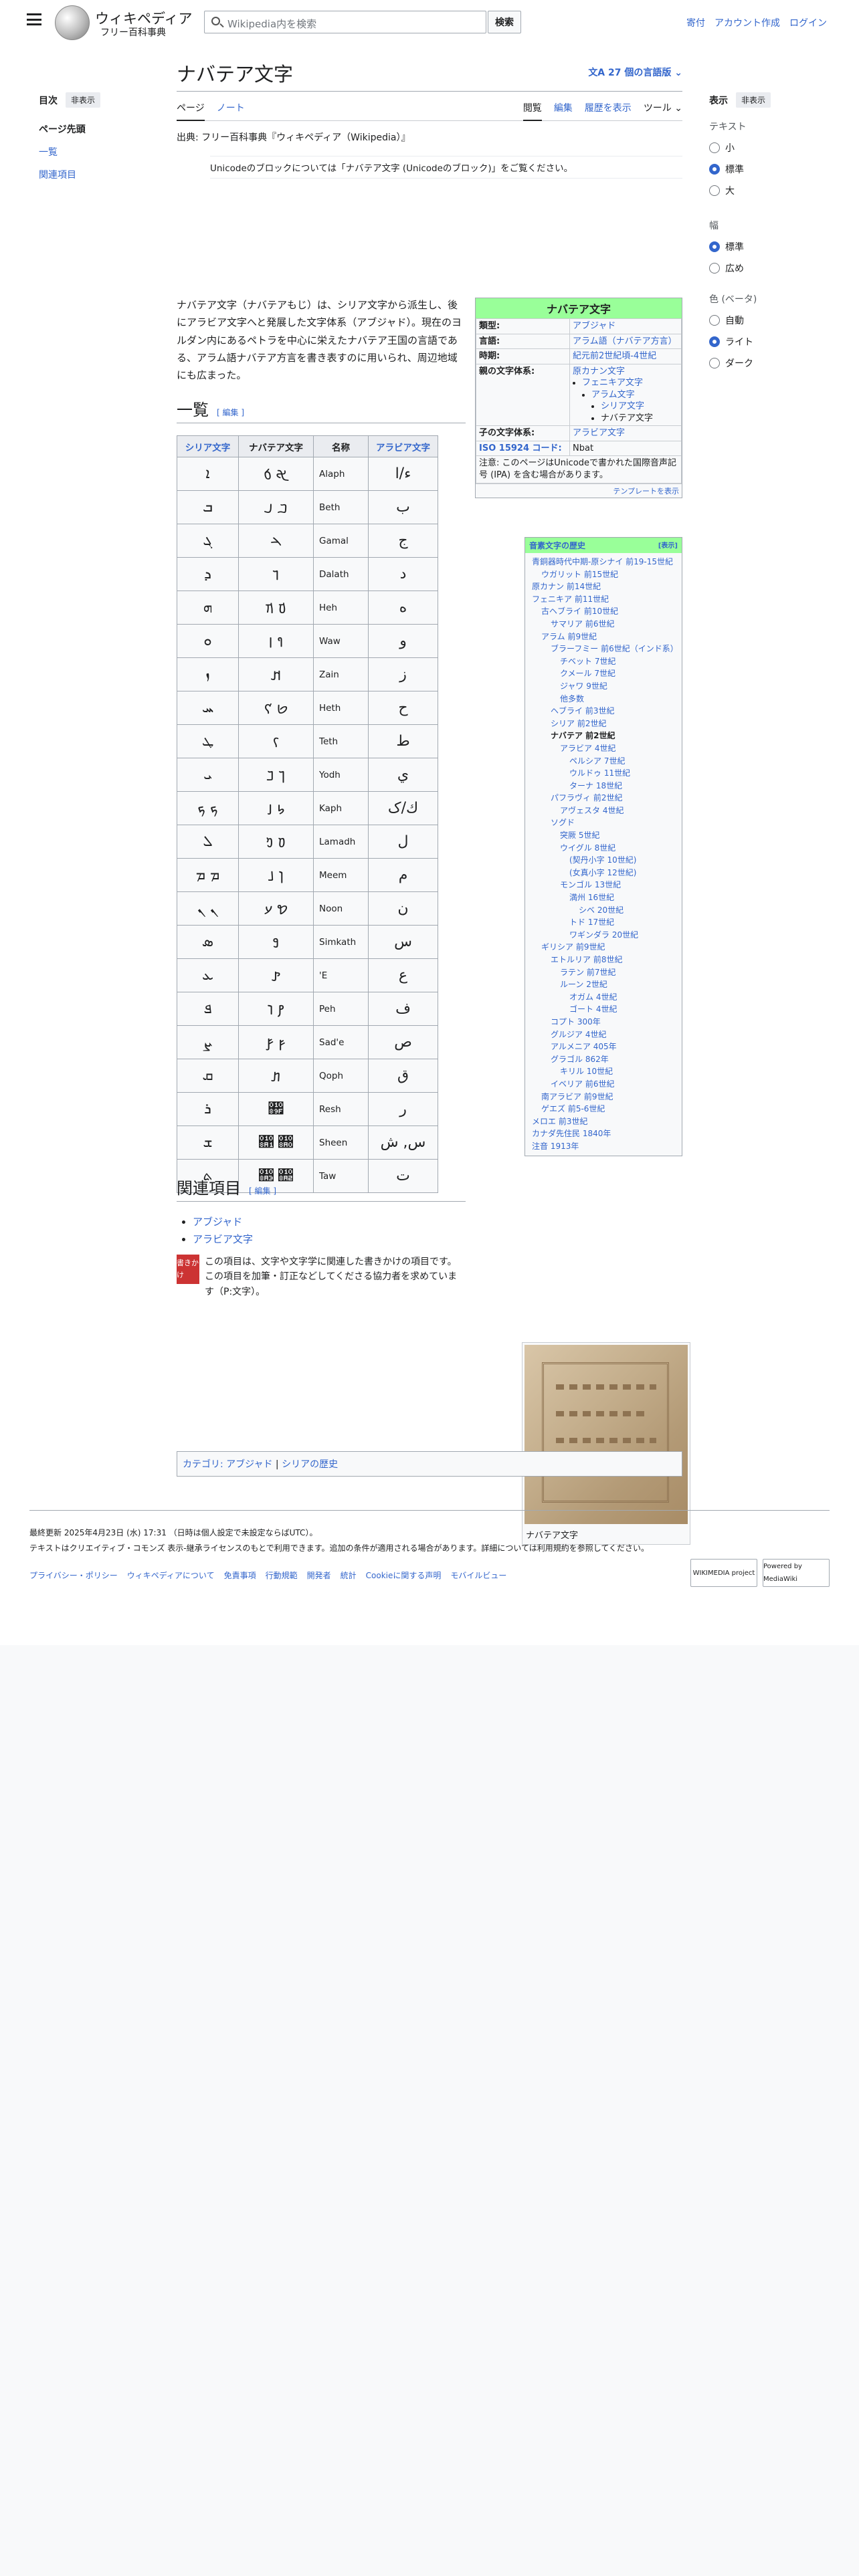 This screenshot has height=2576, width=859. What do you see at coordinates (605, 1059) in the screenshot?
I see `navbox-item: グラゴル 862年` at bounding box center [605, 1059].